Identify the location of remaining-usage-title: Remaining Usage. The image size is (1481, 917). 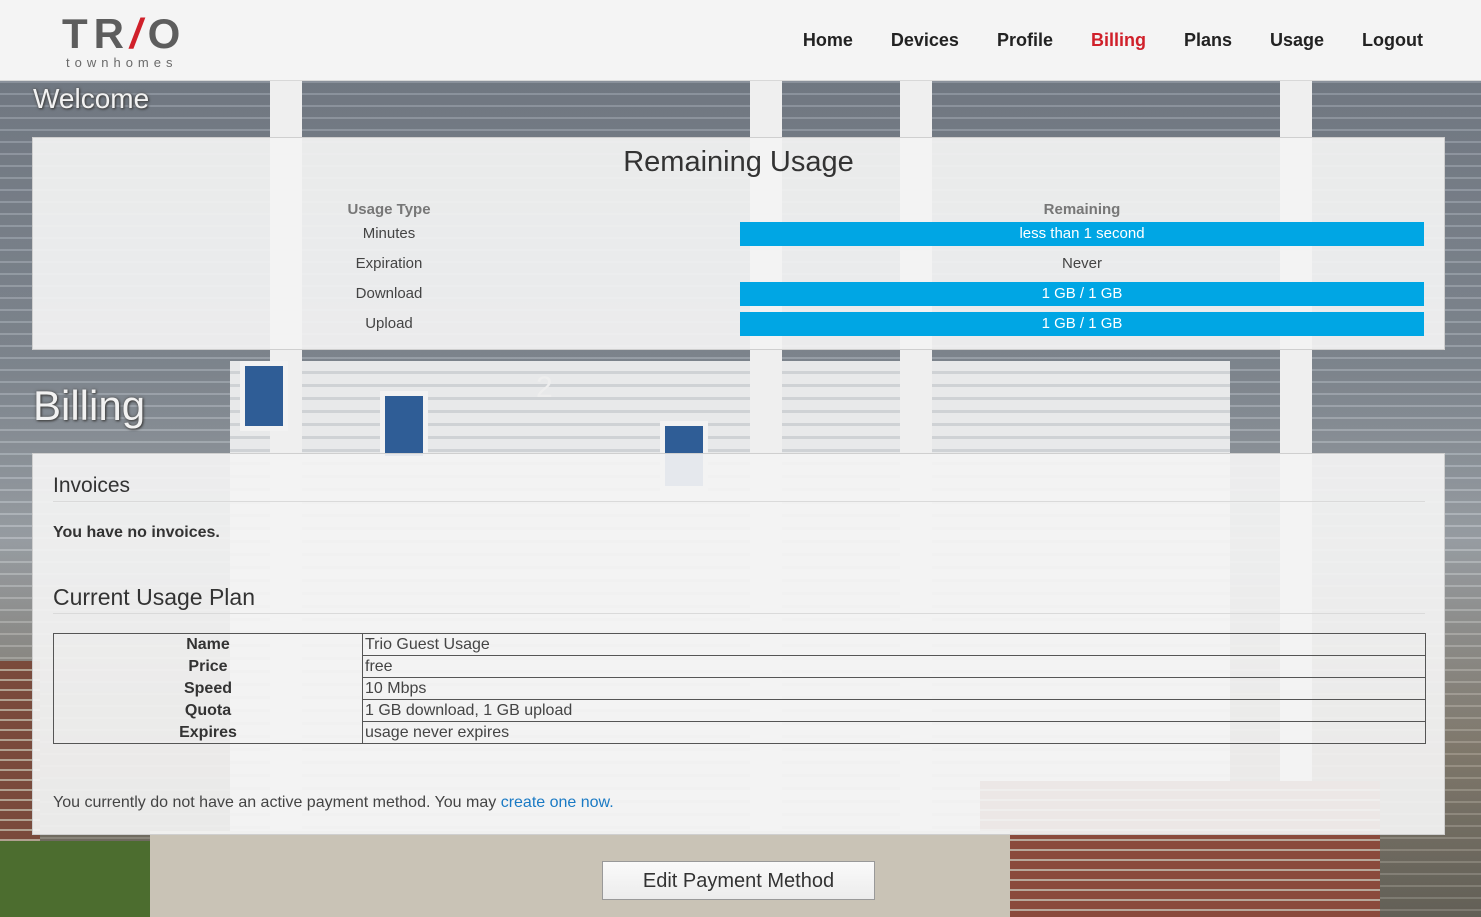
(738, 162).